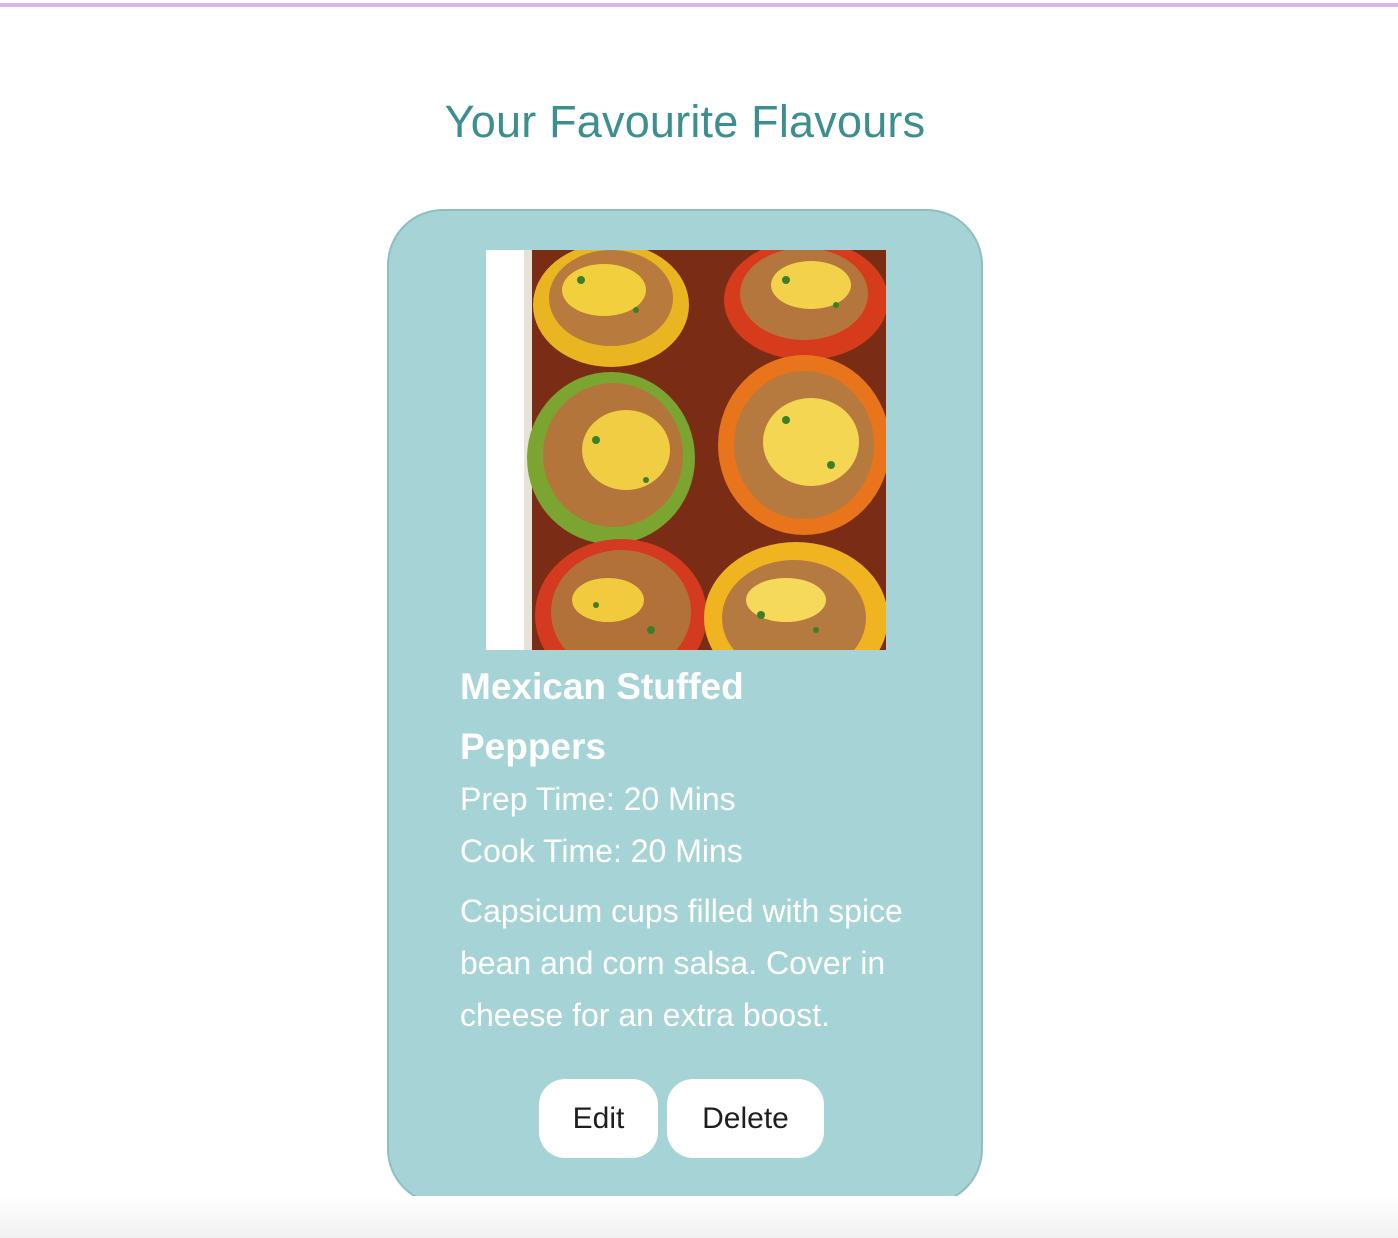  I want to click on stuffed-peppers-photo, so click(686, 450).